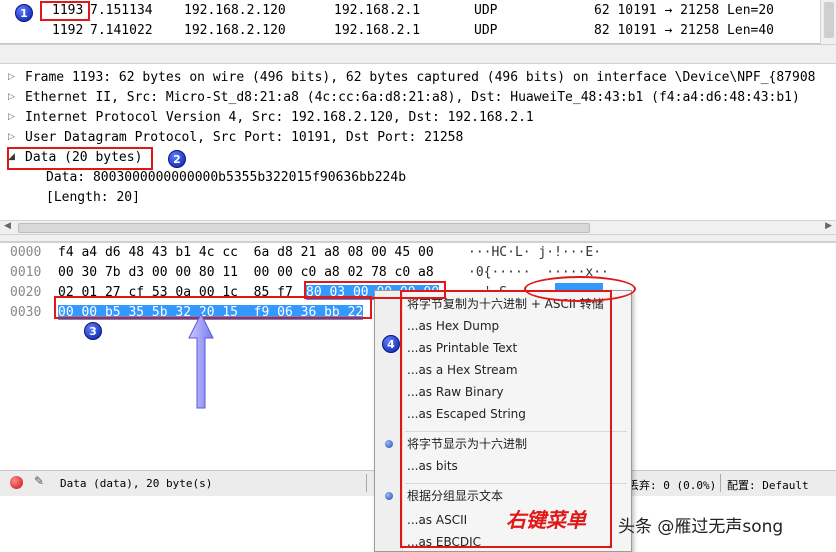 This screenshot has height=552, width=836. What do you see at coordinates (121, 10) in the screenshot?
I see `packet-time: 7.151134` at bounding box center [121, 10].